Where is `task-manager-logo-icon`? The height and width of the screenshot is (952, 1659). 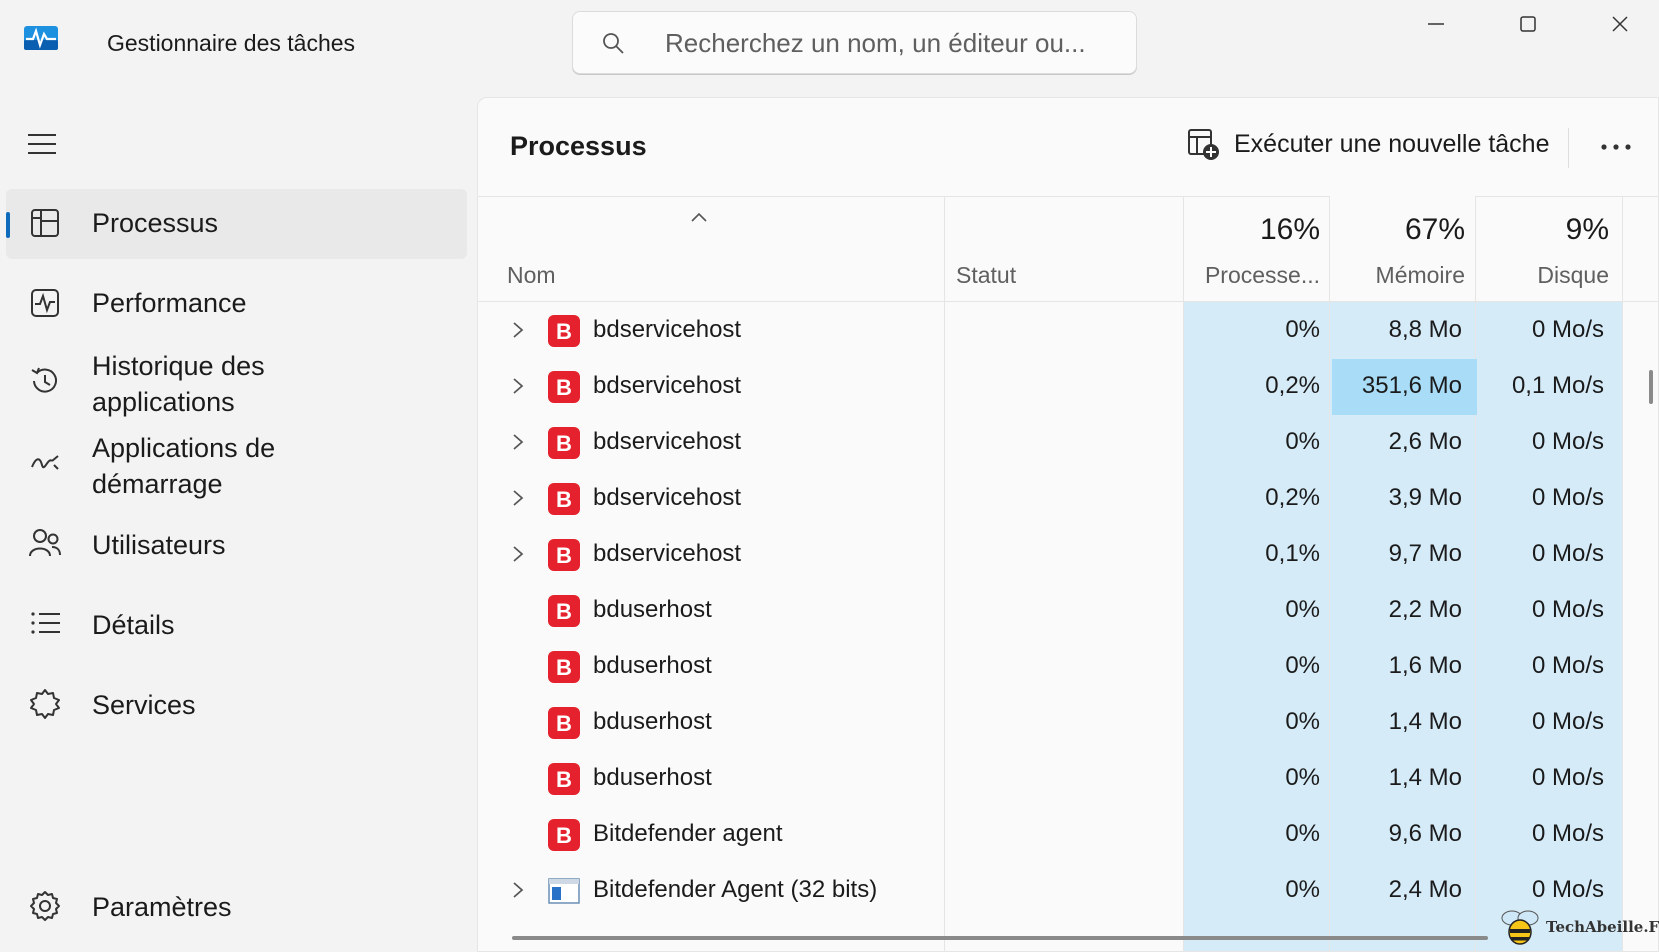
task-manager-logo-icon is located at coordinates (41, 38).